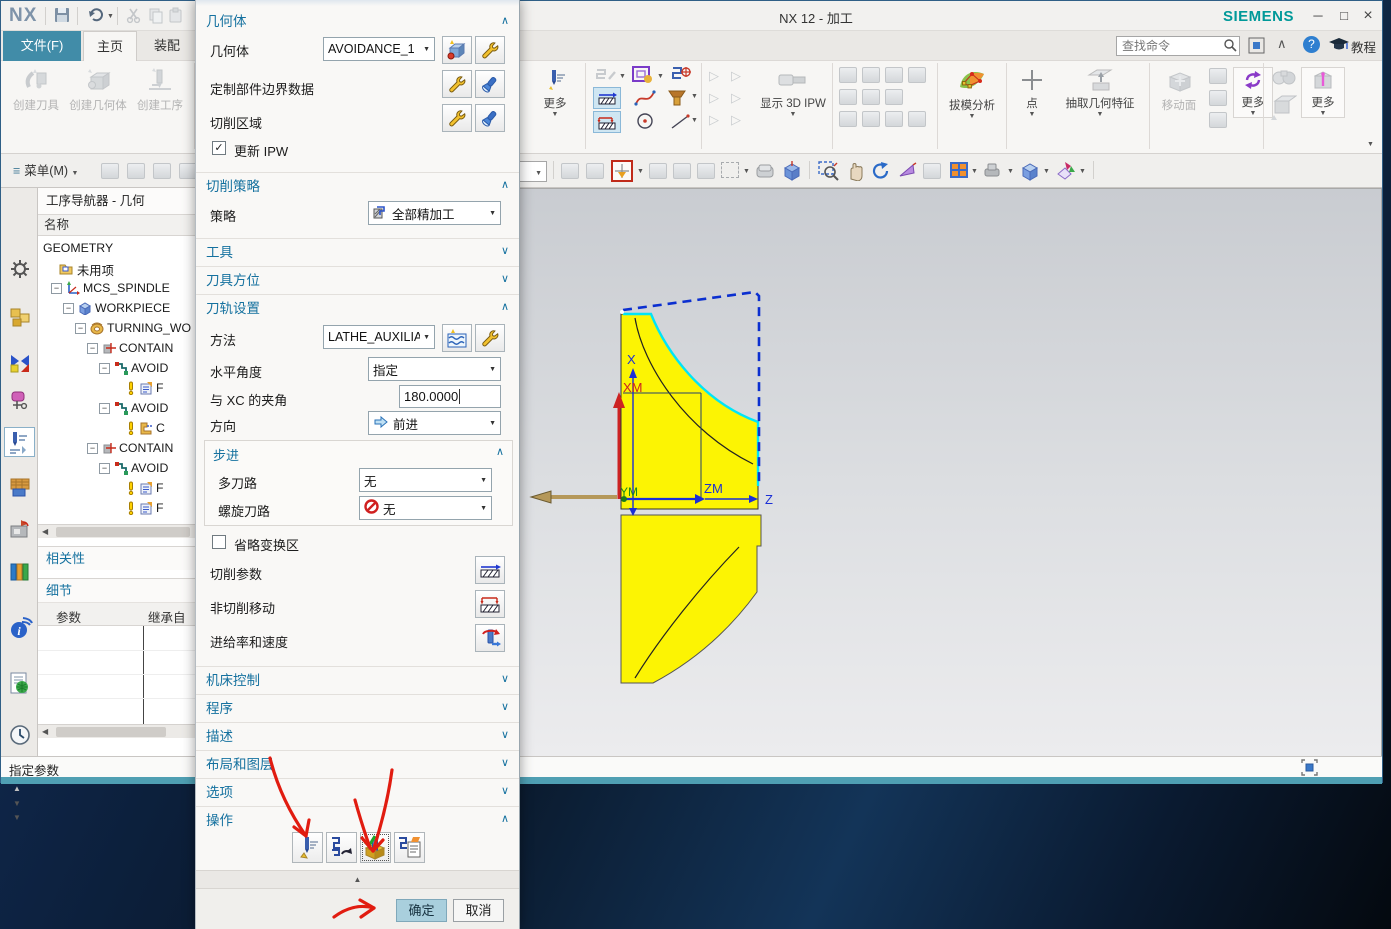 The width and height of the screenshot is (1391, 929). What do you see at coordinates (425, 508) in the screenshot?
I see `helical-select: 无 ▼` at bounding box center [425, 508].